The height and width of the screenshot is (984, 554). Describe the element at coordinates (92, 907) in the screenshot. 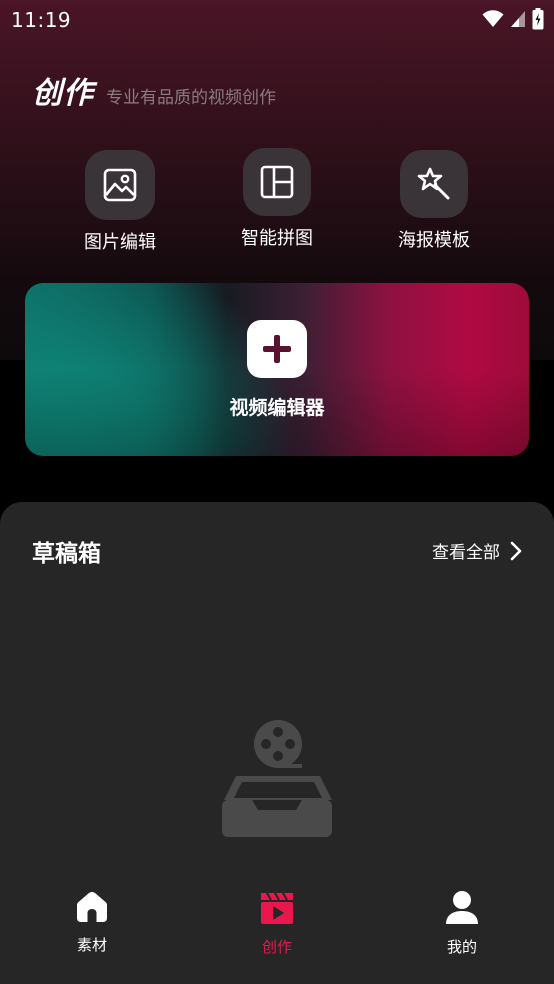

I see `home-icon` at that location.